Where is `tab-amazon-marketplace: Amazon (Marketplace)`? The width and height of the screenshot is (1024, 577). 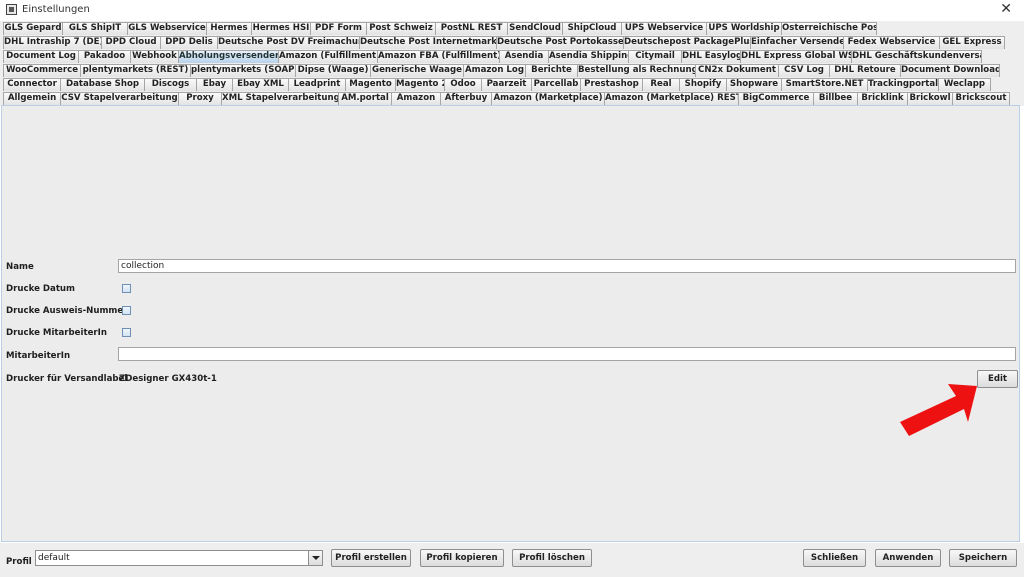 tab-amazon-marketplace: Amazon (Marketplace) is located at coordinates (548, 98).